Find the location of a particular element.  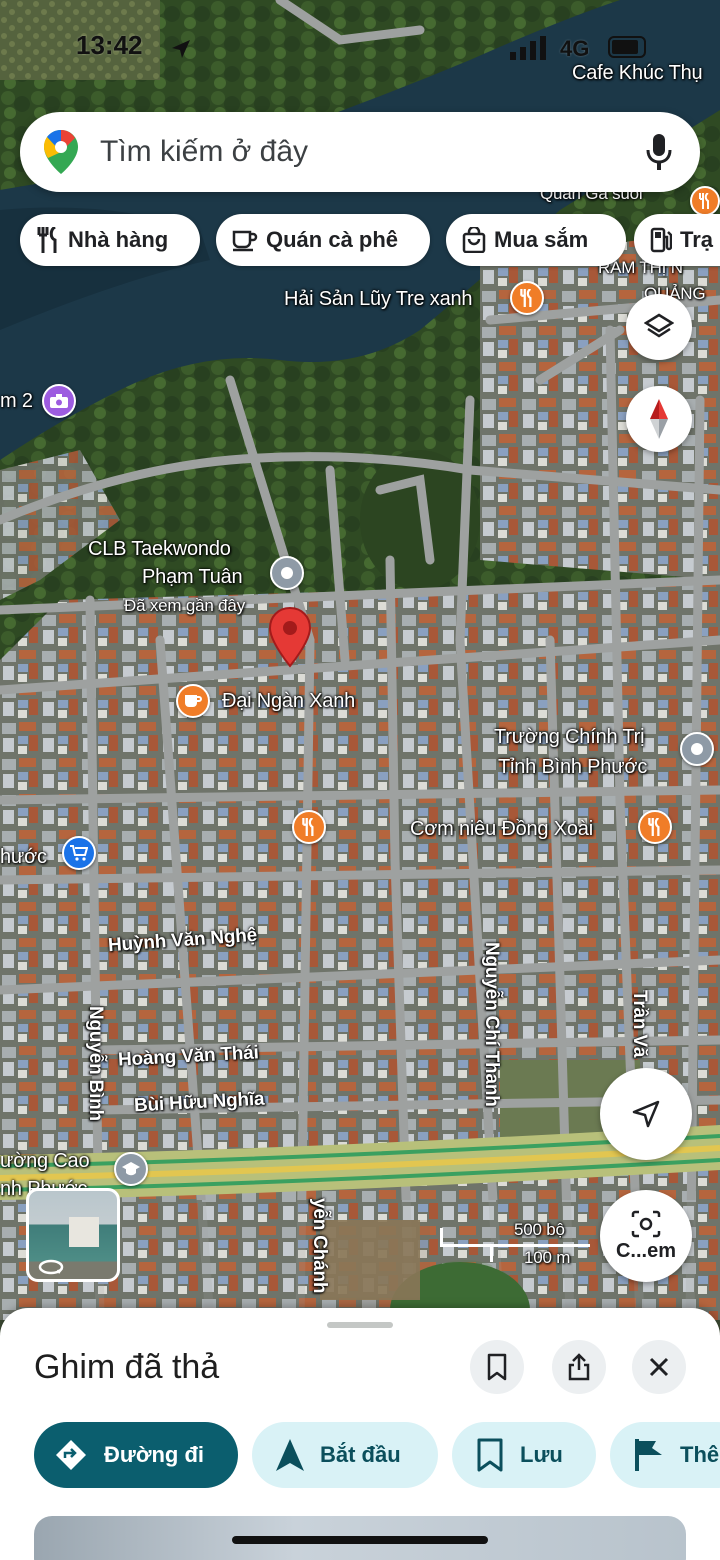

chip-label: Mua sắm is located at coordinates (541, 239).